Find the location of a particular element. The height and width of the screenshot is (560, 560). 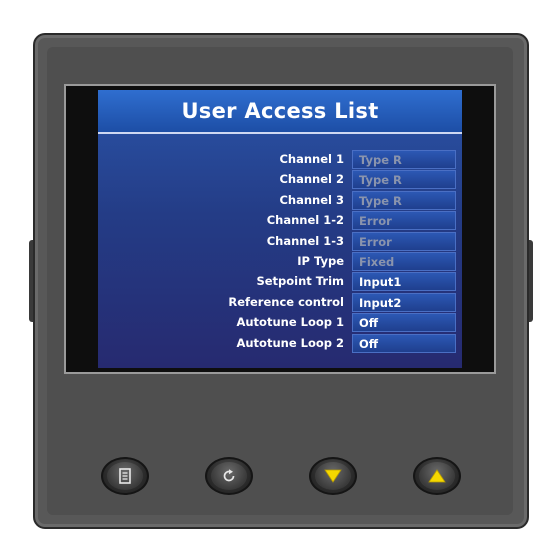

access-row: Reference control Input2 is located at coordinates (280, 302).